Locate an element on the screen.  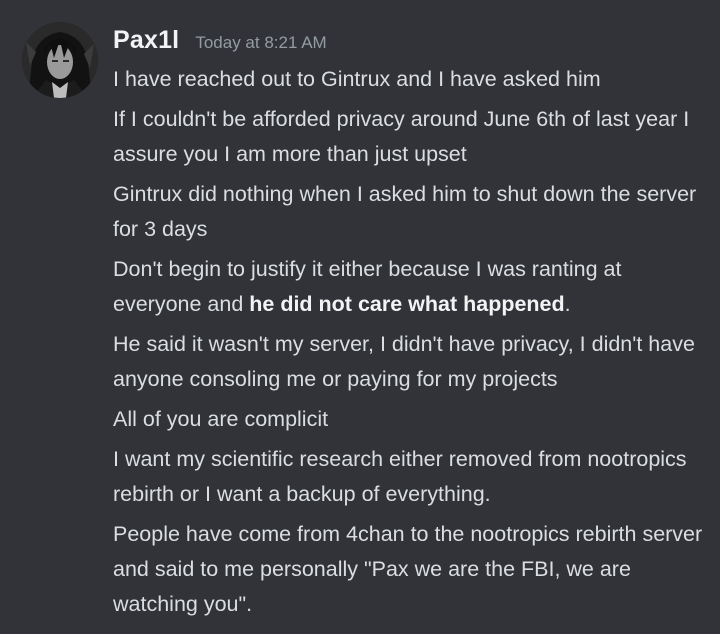
avatar-portrait-icon is located at coordinates (60, 60).